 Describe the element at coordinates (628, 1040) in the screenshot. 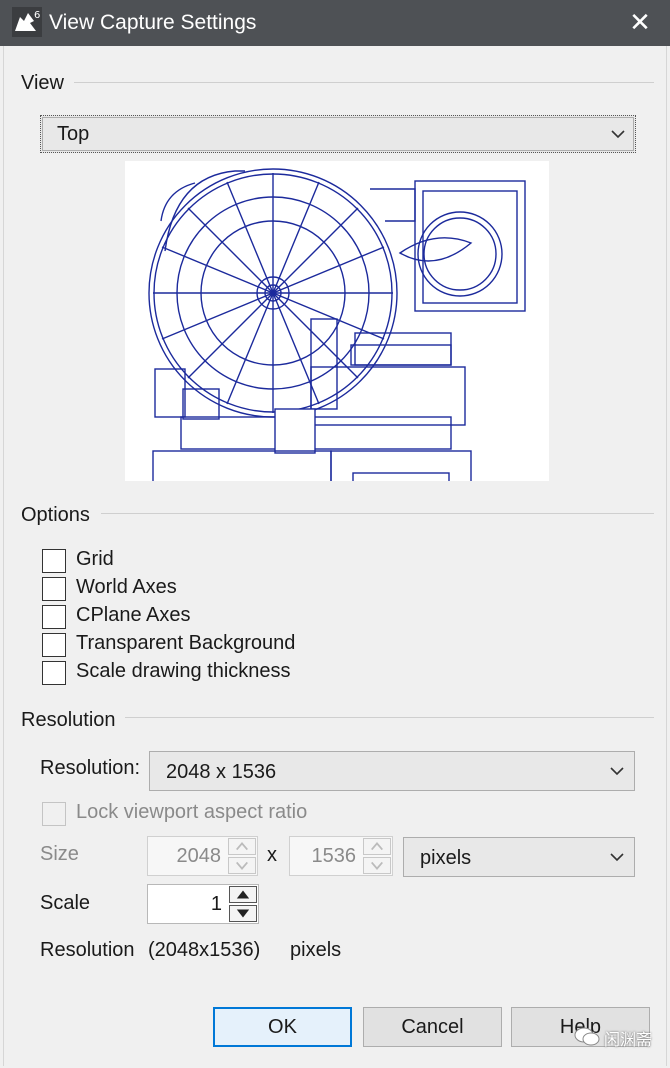

I see `watermark-text: 闲渊斋` at that location.